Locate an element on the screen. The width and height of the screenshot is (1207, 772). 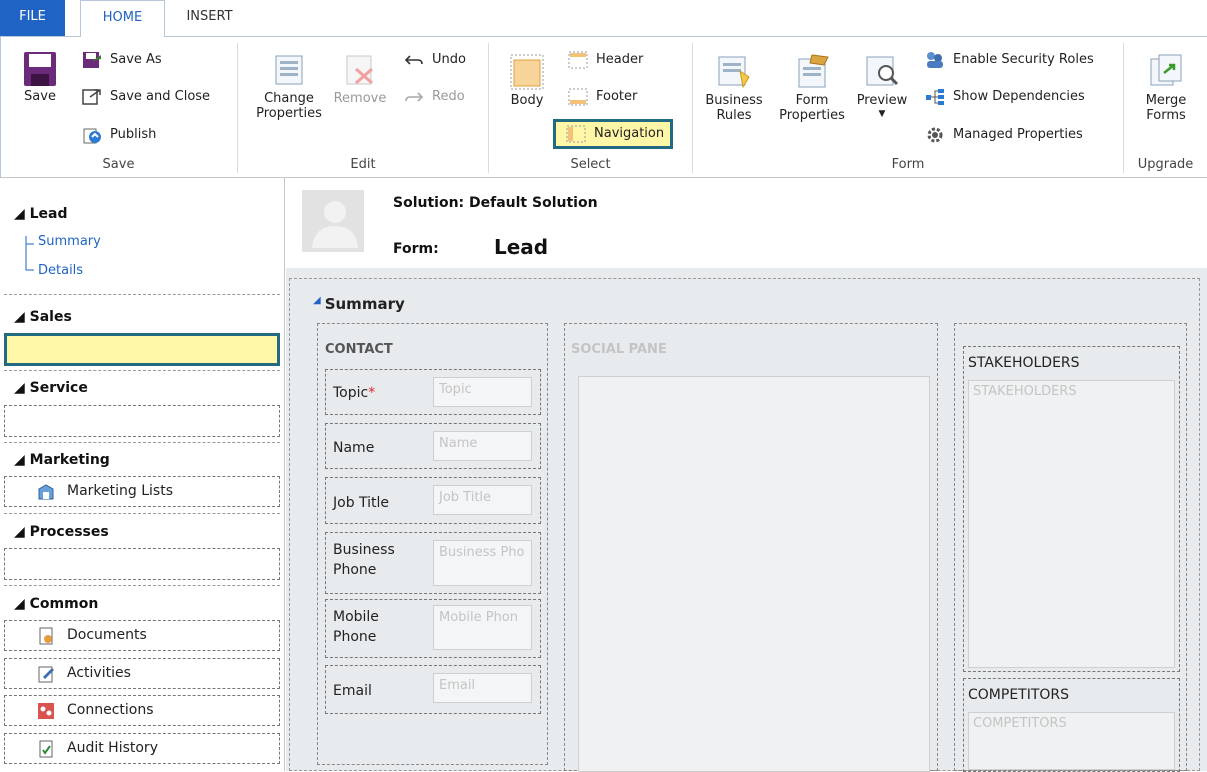
nav-drop-slot-processes is located at coordinates (142, 564).